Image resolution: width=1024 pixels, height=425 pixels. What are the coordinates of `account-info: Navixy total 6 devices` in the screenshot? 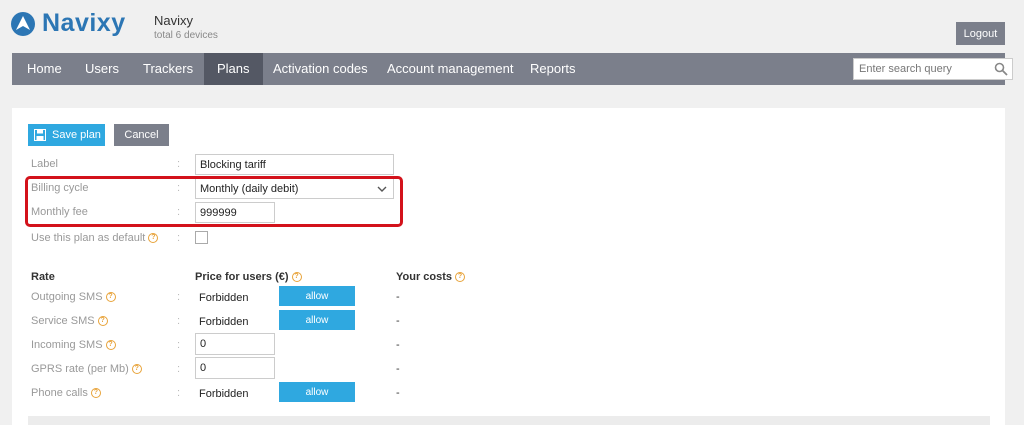 It's located at (186, 27).